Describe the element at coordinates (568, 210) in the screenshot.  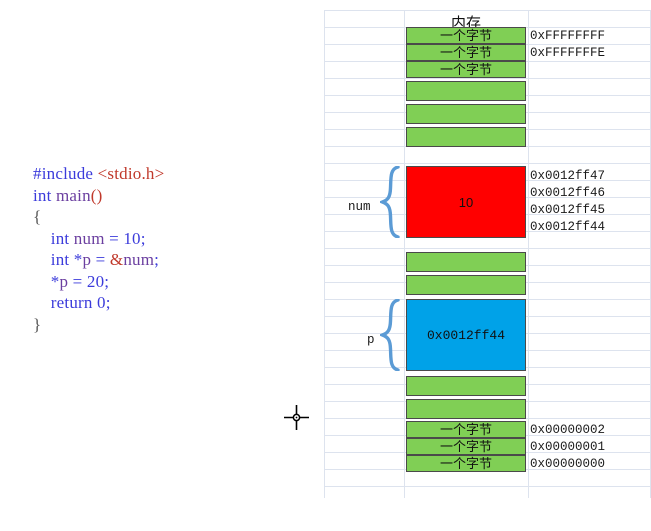
I see `address-0012ff45: 0x0012ff45` at that location.